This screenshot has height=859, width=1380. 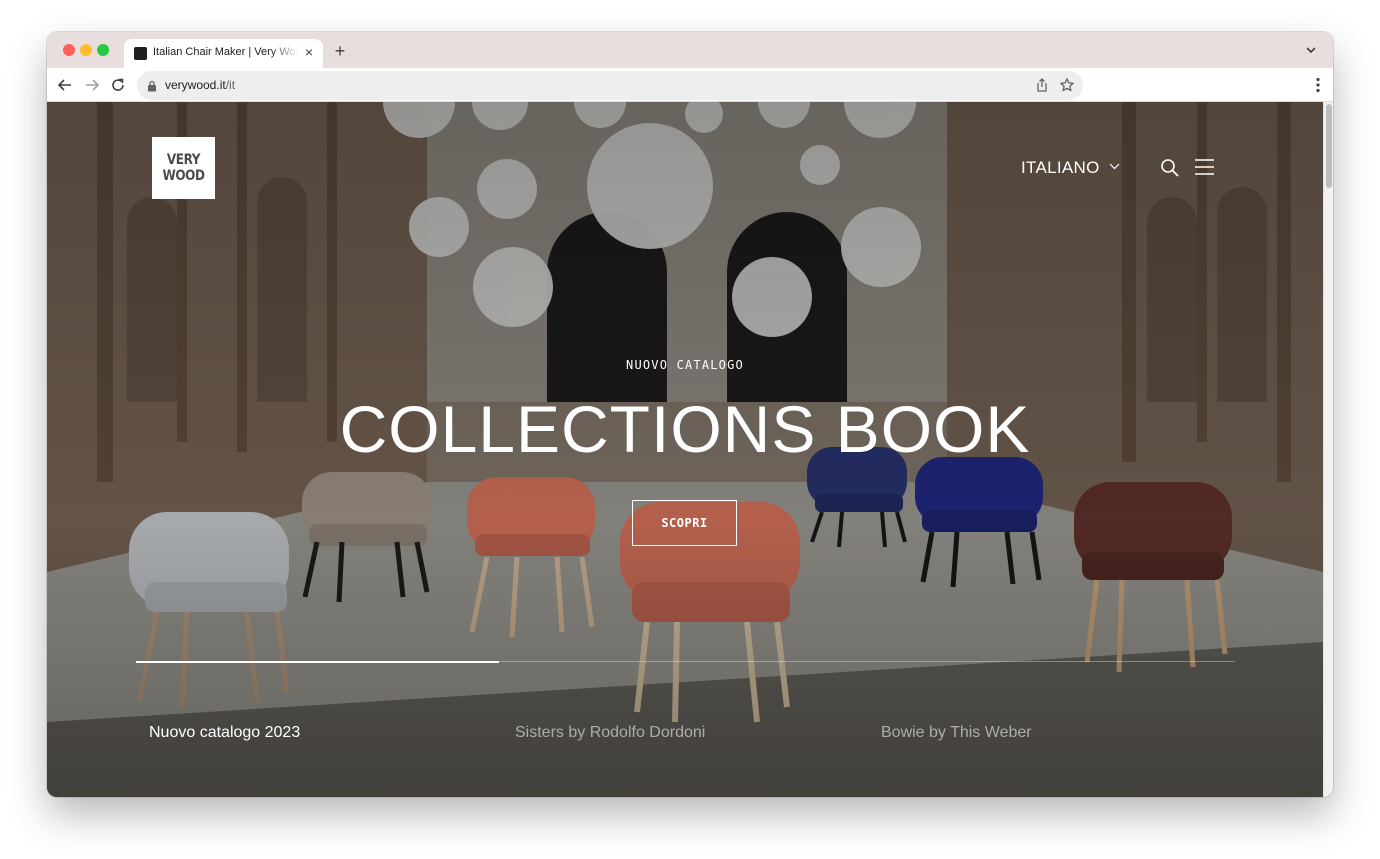 I want to click on tab-close-icon: ×, so click(x=309, y=52).